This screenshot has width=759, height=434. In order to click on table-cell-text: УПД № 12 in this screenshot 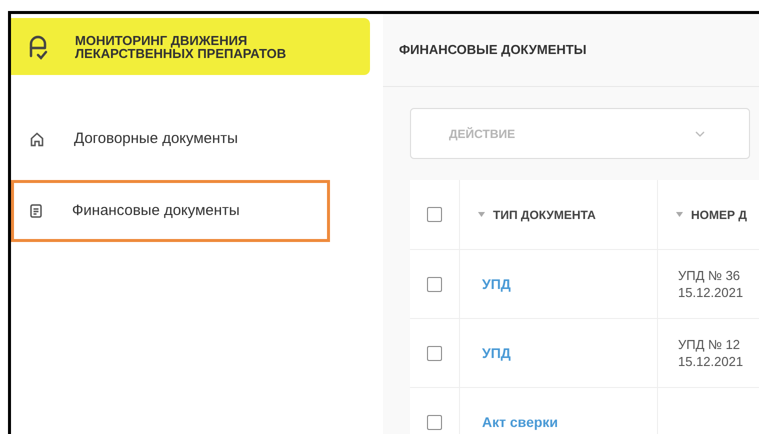, I will do `click(710, 344)`.